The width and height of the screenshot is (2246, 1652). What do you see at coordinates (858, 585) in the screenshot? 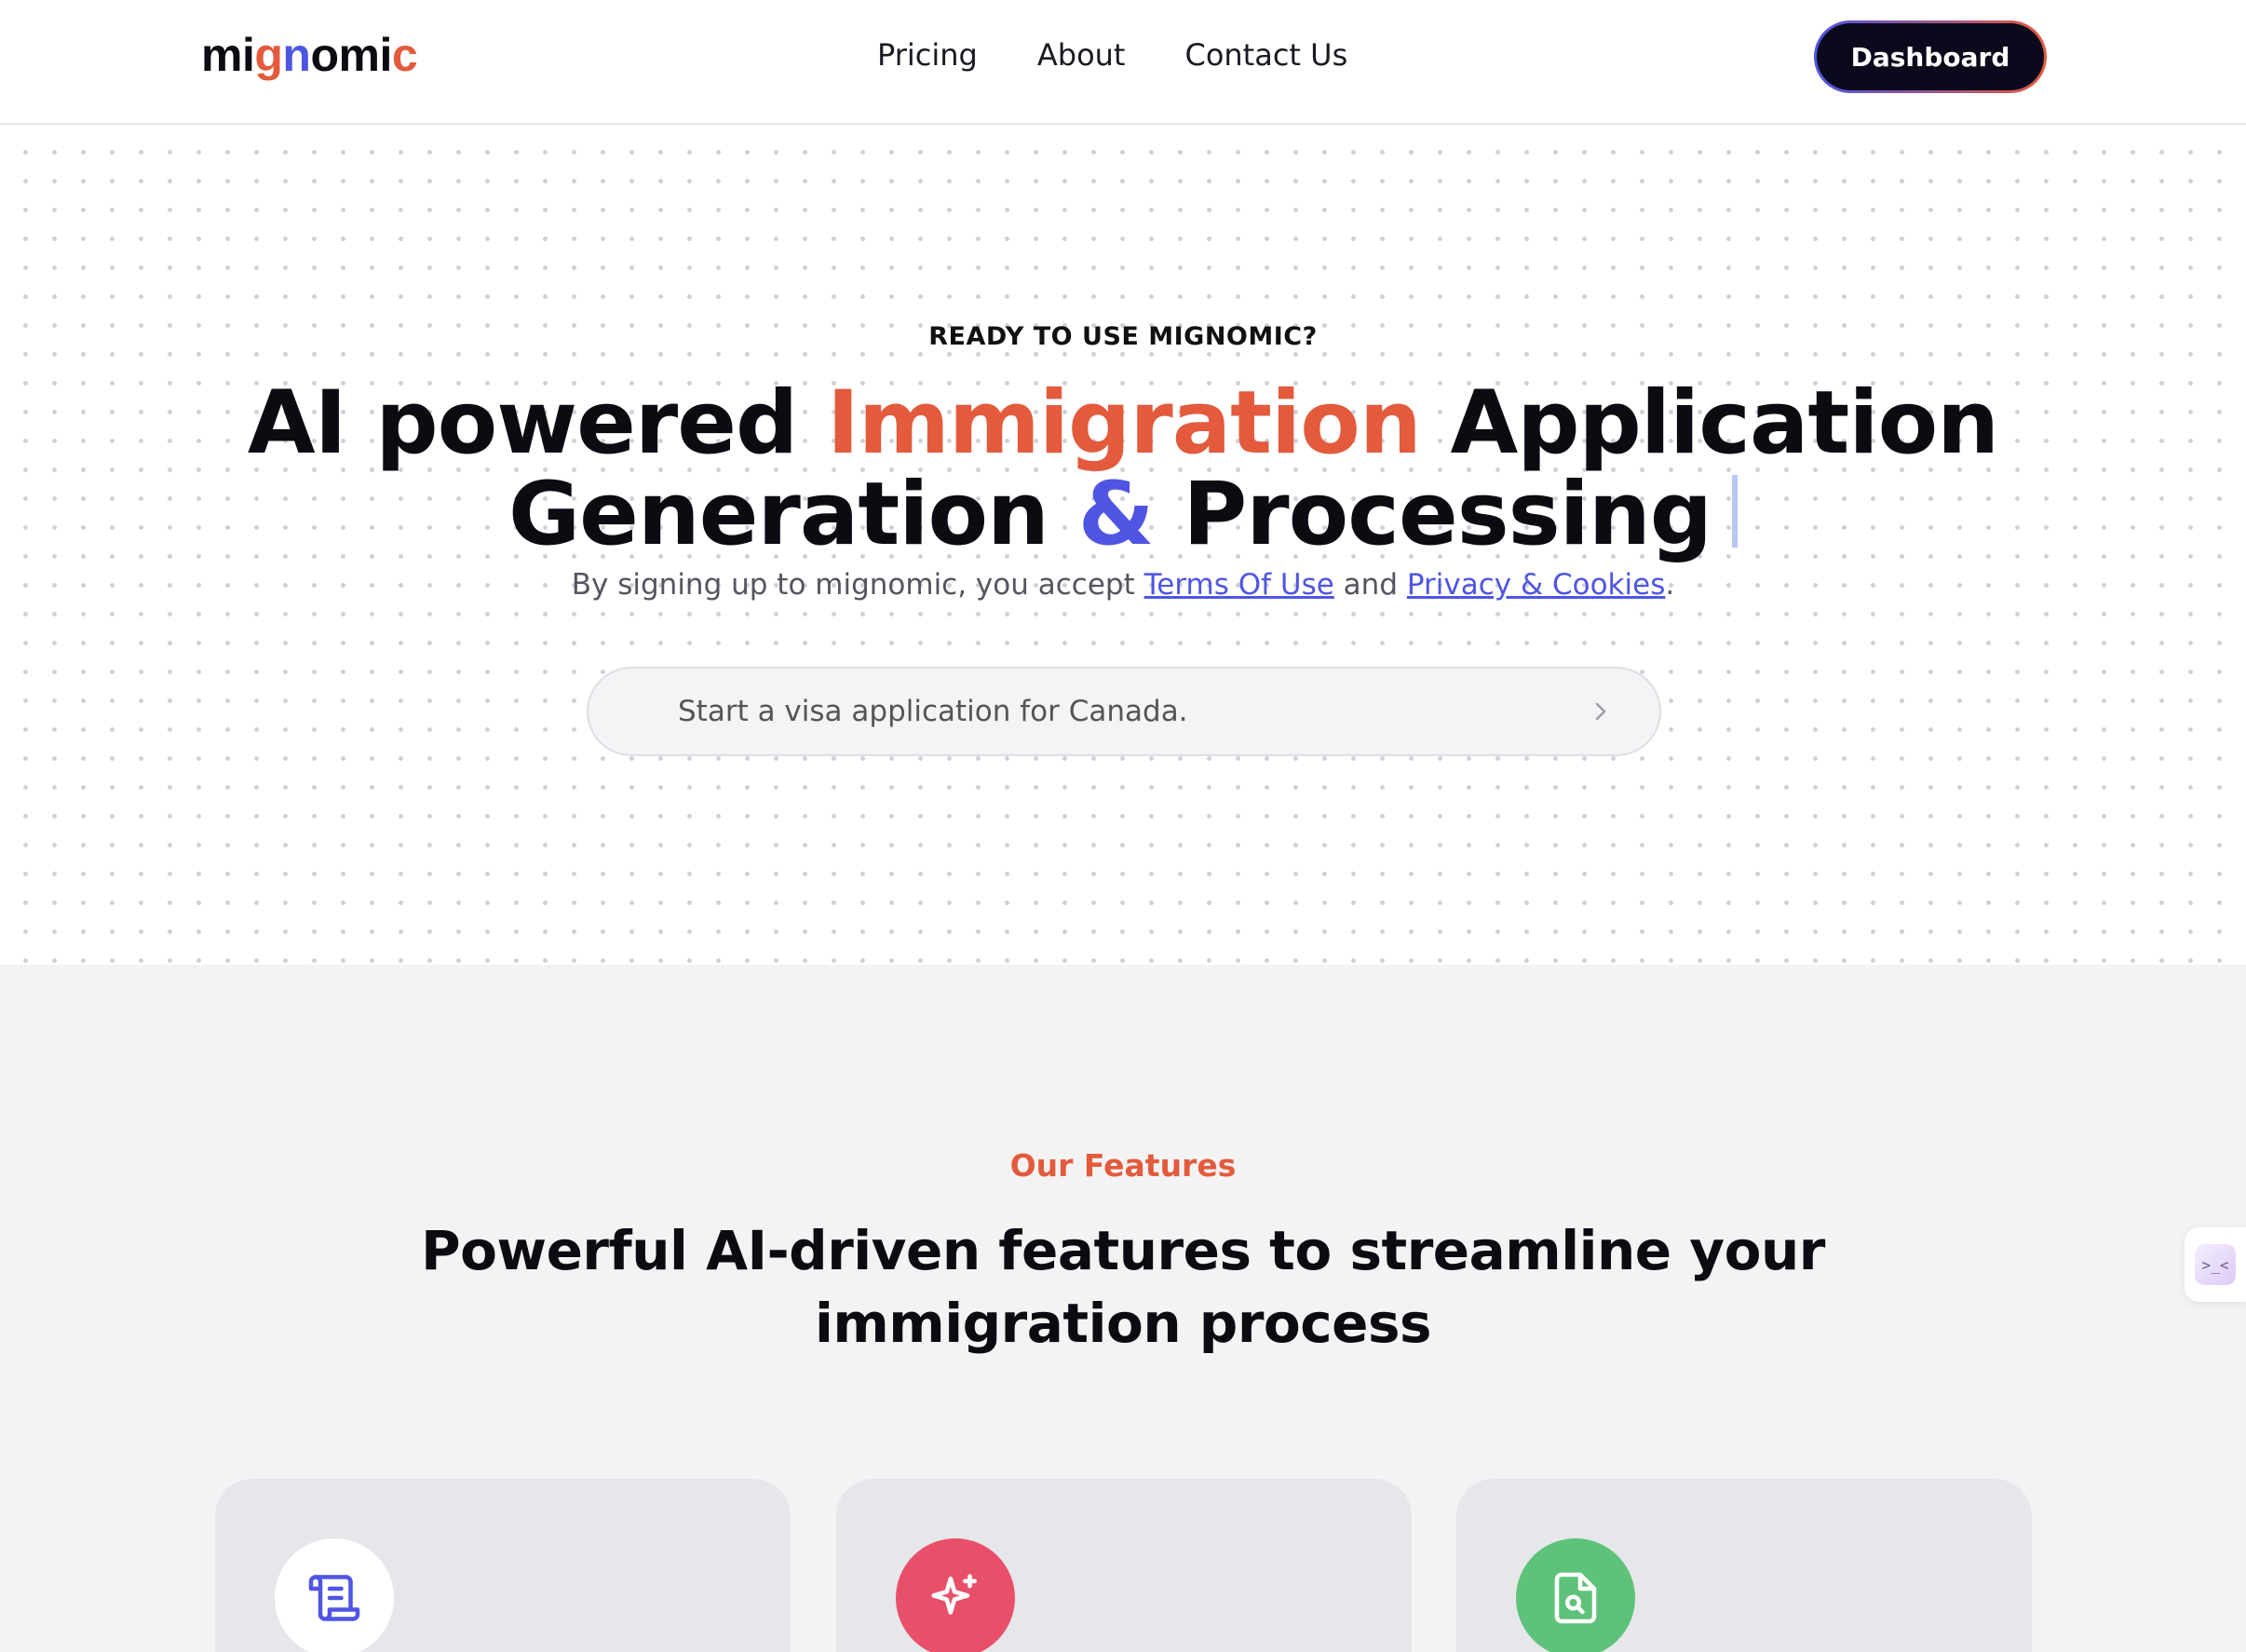
I see `note-text: By signing up to mignomic, you accept` at bounding box center [858, 585].